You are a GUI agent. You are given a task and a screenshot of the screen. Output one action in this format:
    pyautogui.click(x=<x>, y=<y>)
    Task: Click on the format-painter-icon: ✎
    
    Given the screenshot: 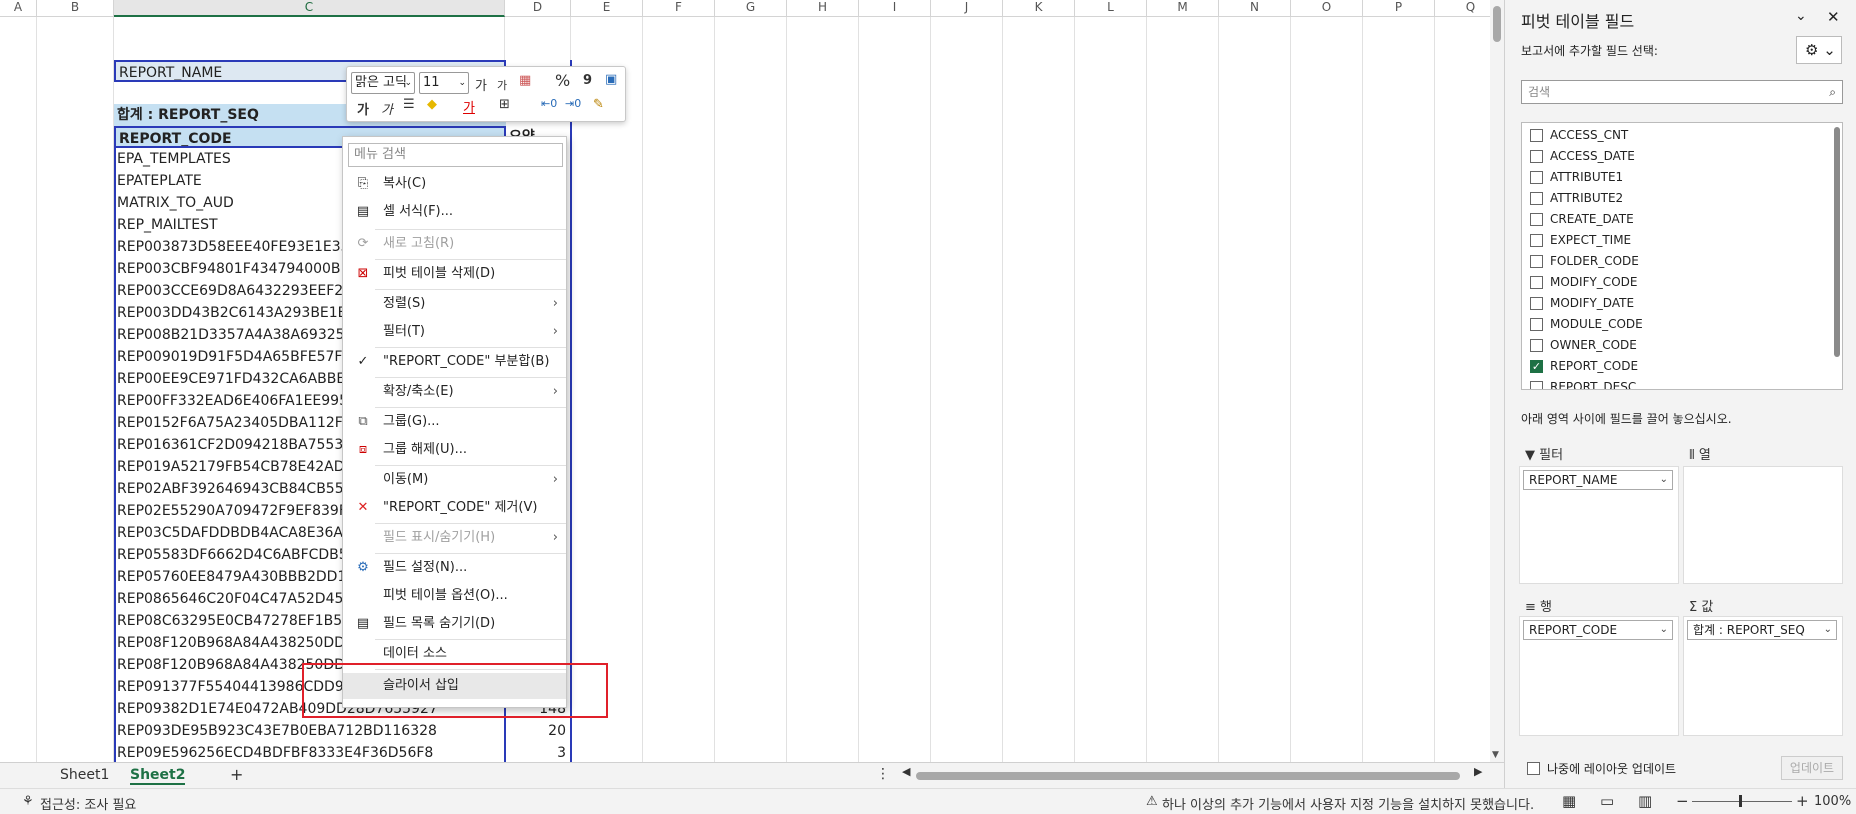 What is the action you would take?
    pyautogui.click(x=598, y=104)
    